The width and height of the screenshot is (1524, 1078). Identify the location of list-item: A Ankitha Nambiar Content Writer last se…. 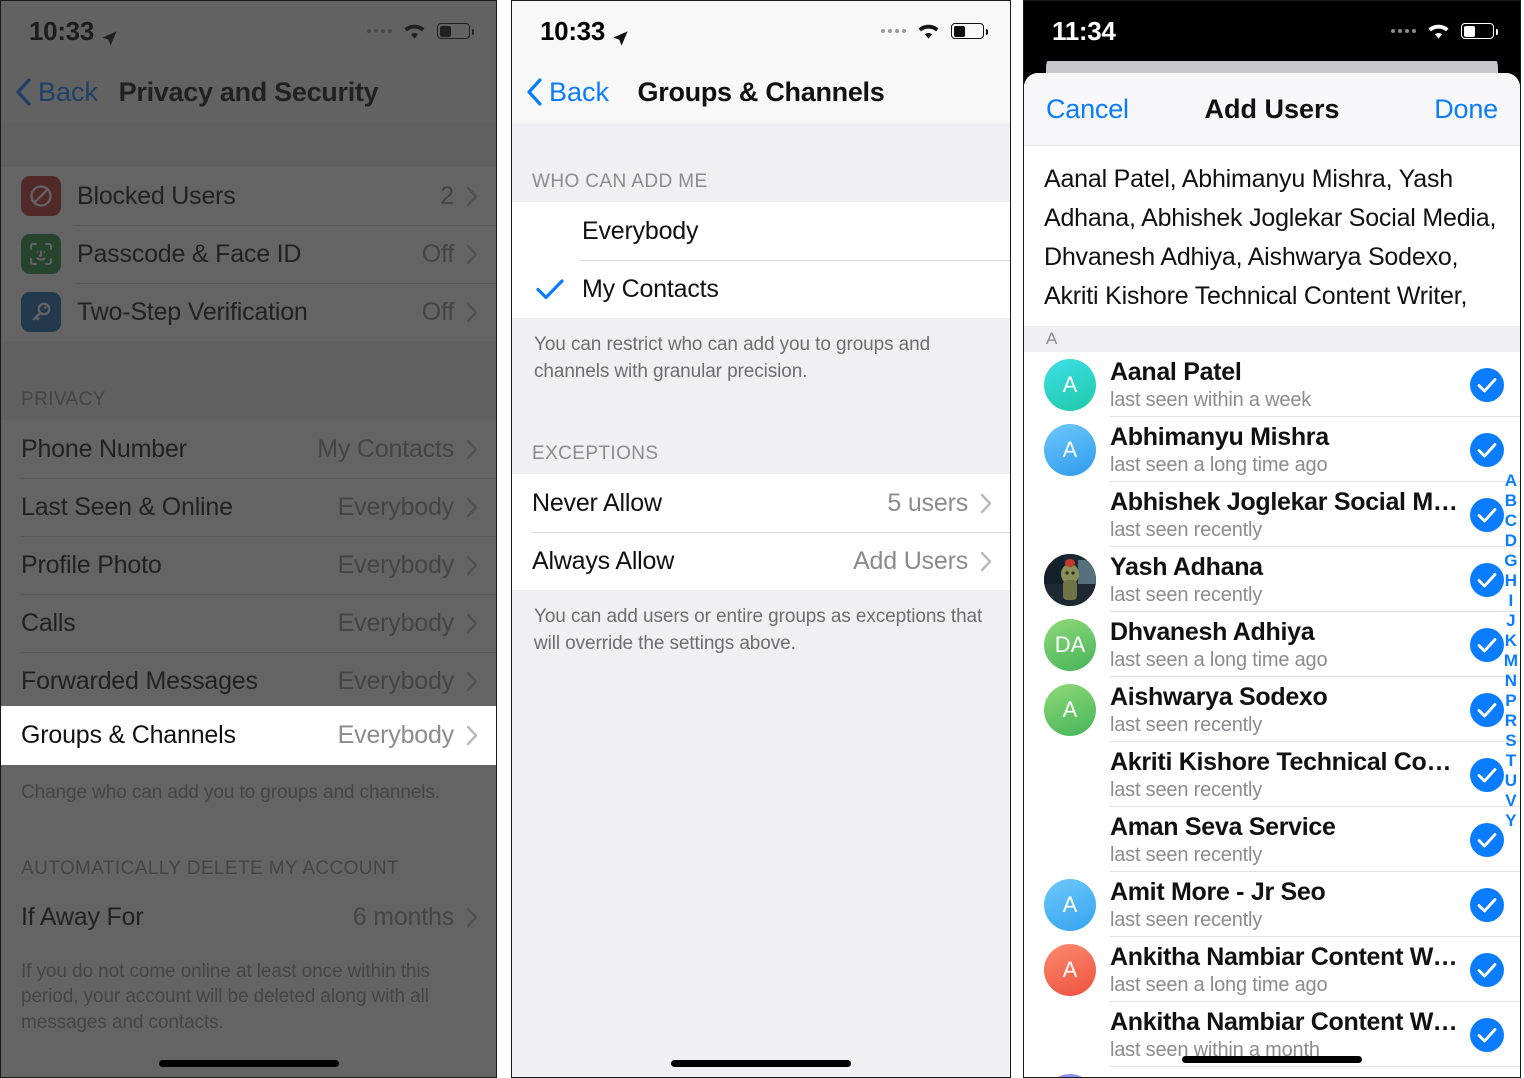
(1272, 969).